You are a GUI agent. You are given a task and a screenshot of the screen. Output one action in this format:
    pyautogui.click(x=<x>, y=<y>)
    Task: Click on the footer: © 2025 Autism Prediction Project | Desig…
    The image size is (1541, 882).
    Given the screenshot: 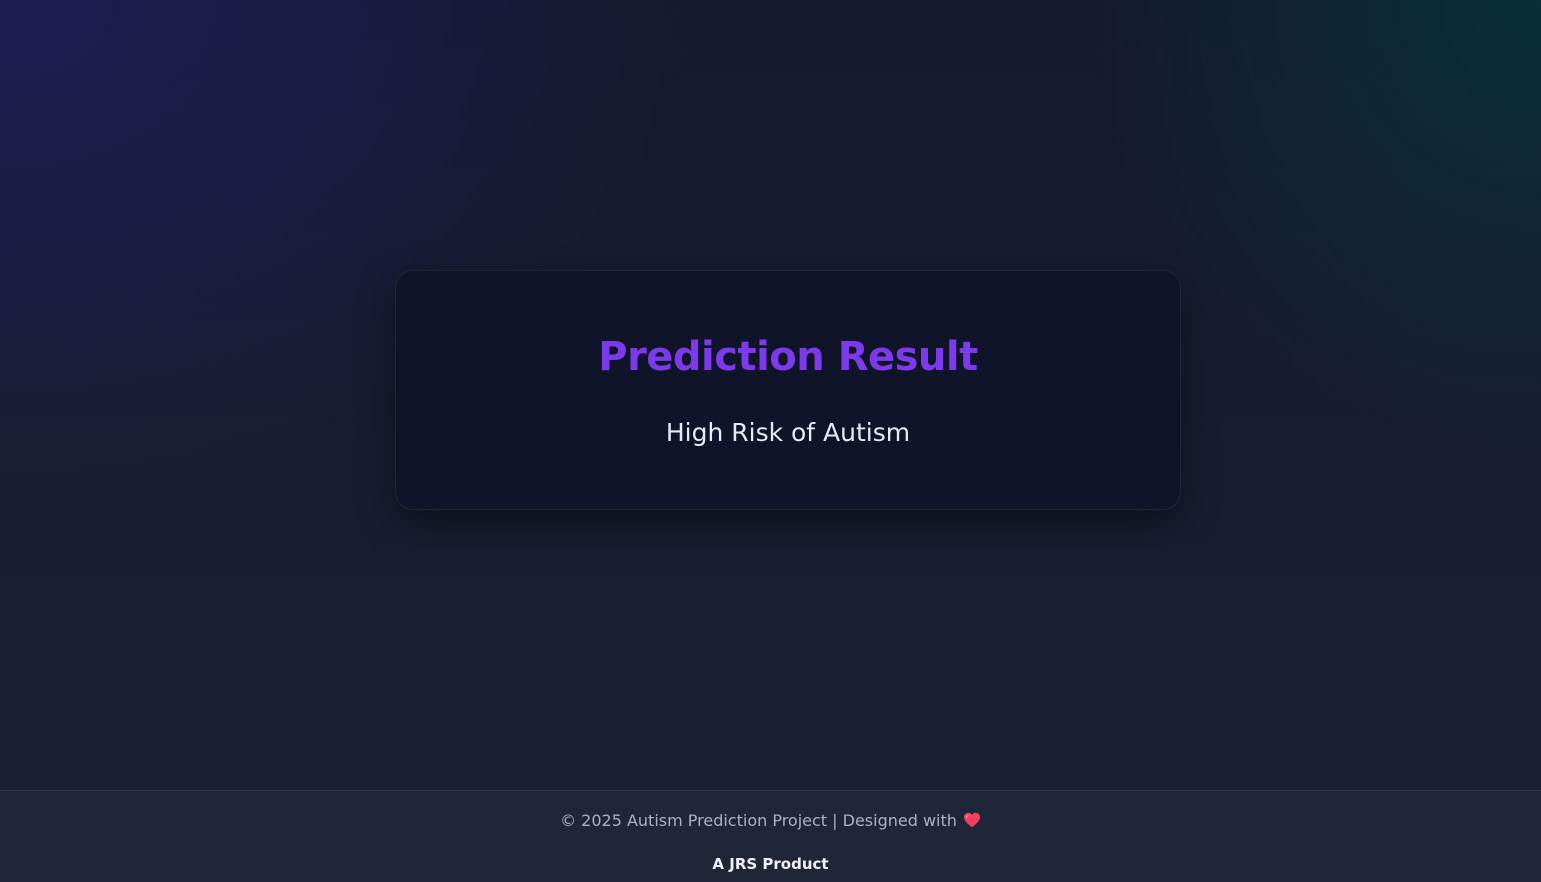 What is the action you would take?
    pyautogui.click(x=770, y=836)
    